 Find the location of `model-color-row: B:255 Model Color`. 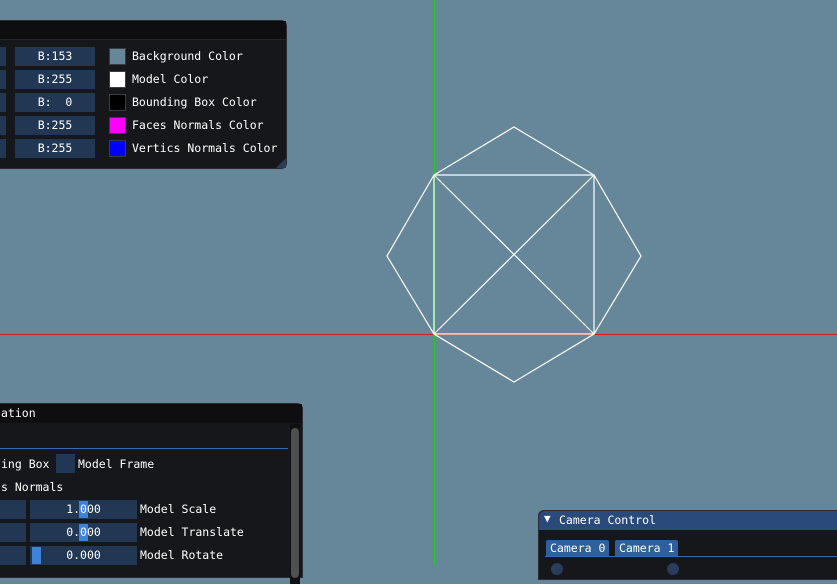

model-color-row: B:255 Model Color is located at coordinates (144, 79).